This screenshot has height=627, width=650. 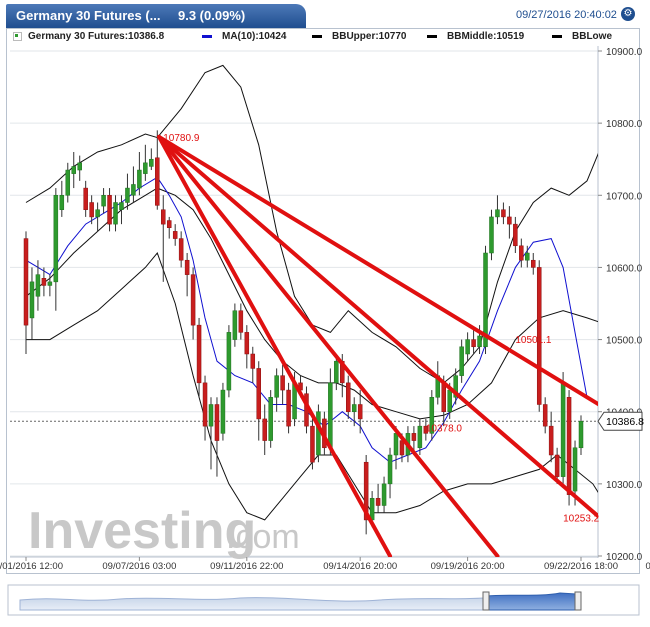 What do you see at coordinates (578, 601) in the screenshot?
I see `navigator-handle-right` at bounding box center [578, 601].